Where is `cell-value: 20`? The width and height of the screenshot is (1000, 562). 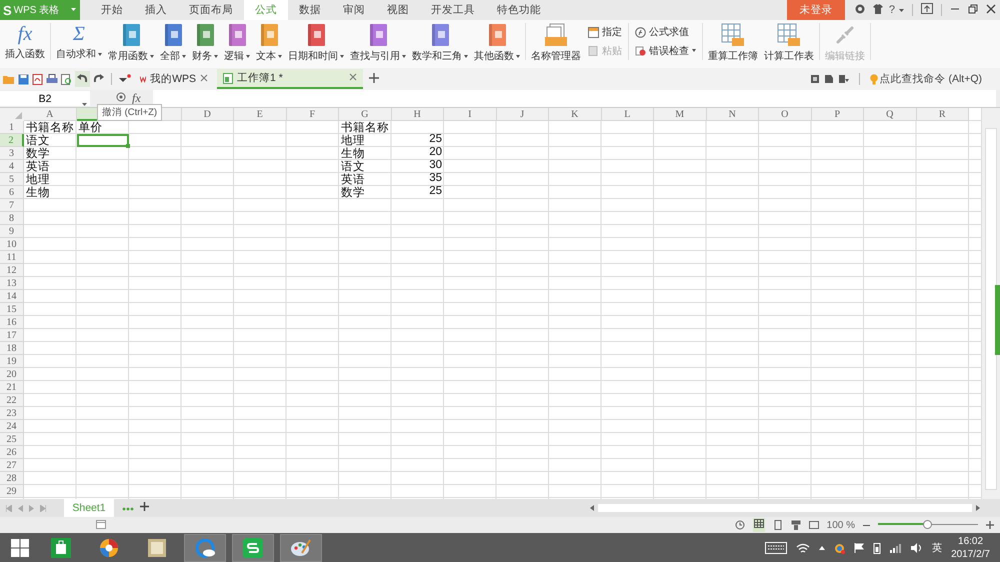
cell-value: 20 is located at coordinates (435, 152).